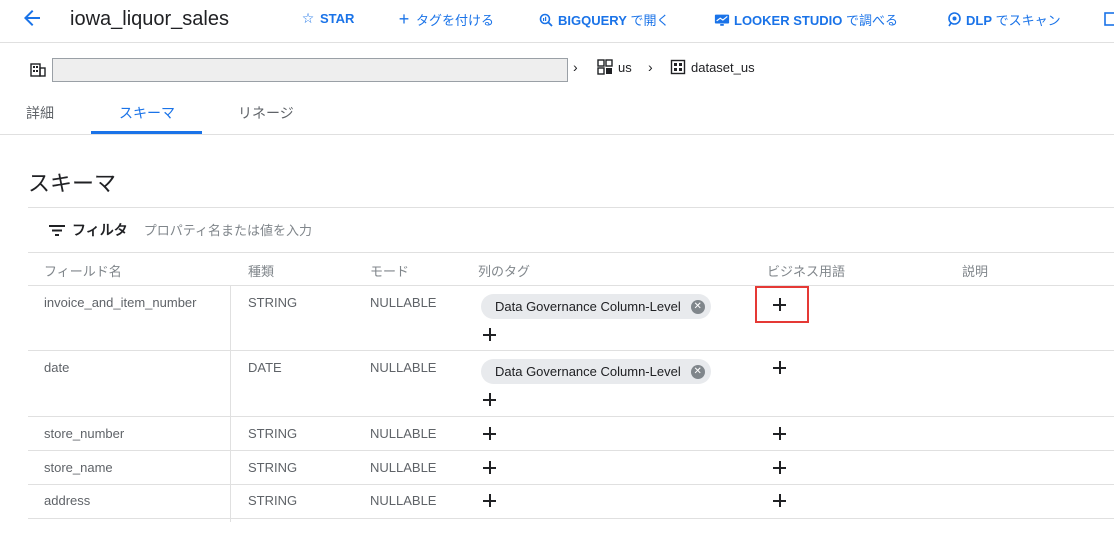 This screenshot has width=1114, height=542. What do you see at coordinates (308, 17) in the screenshot?
I see `star-outline-icon: ☆` at bounding box center [308, 17].